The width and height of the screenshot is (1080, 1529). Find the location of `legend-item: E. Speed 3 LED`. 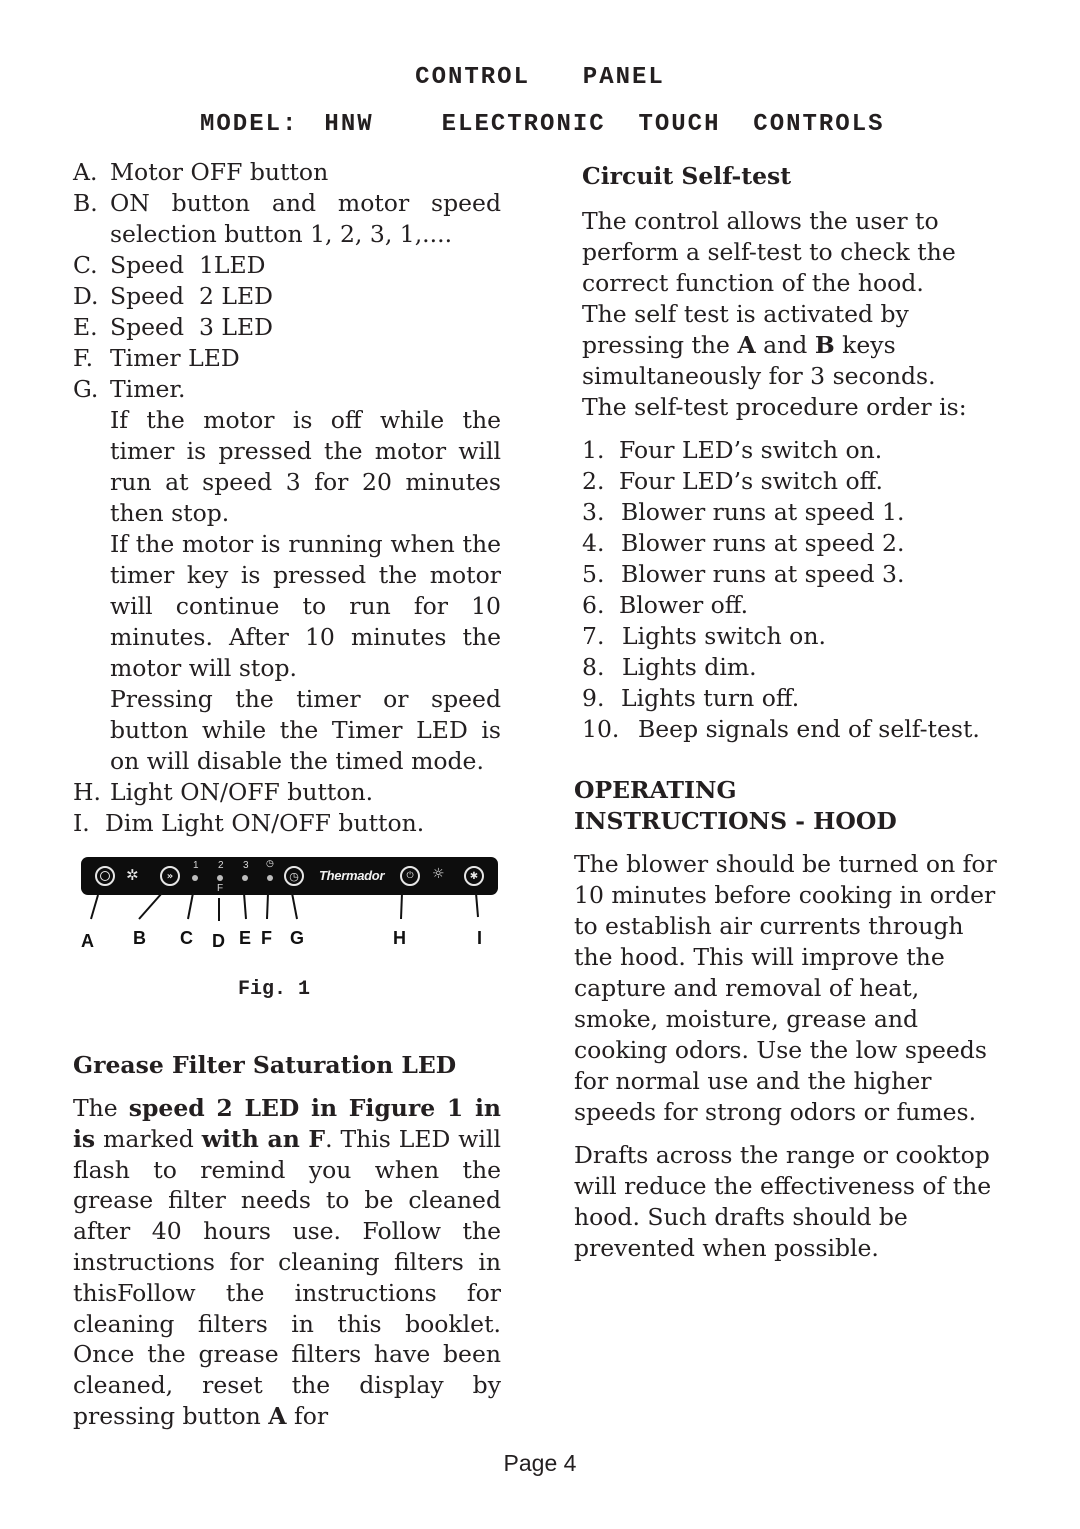

legend-item: E. Speed 3 LED is located at coordinates (173, 327).